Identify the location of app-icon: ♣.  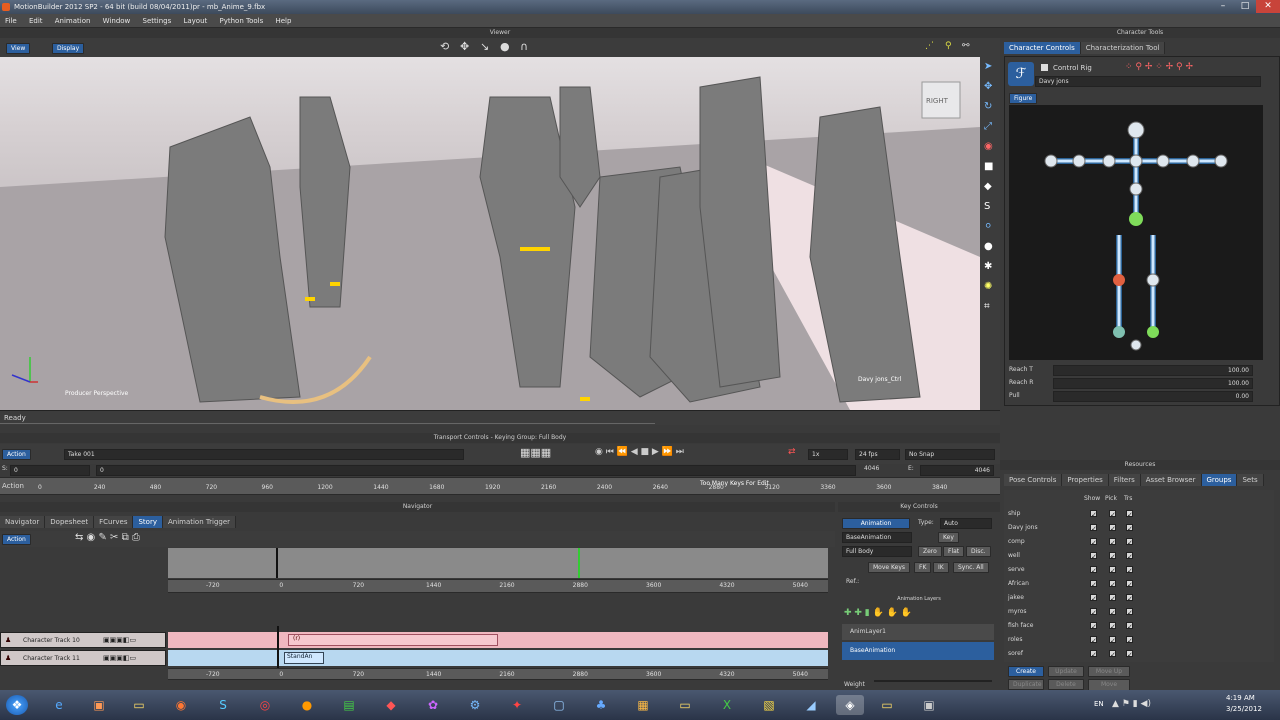
(601, 705).